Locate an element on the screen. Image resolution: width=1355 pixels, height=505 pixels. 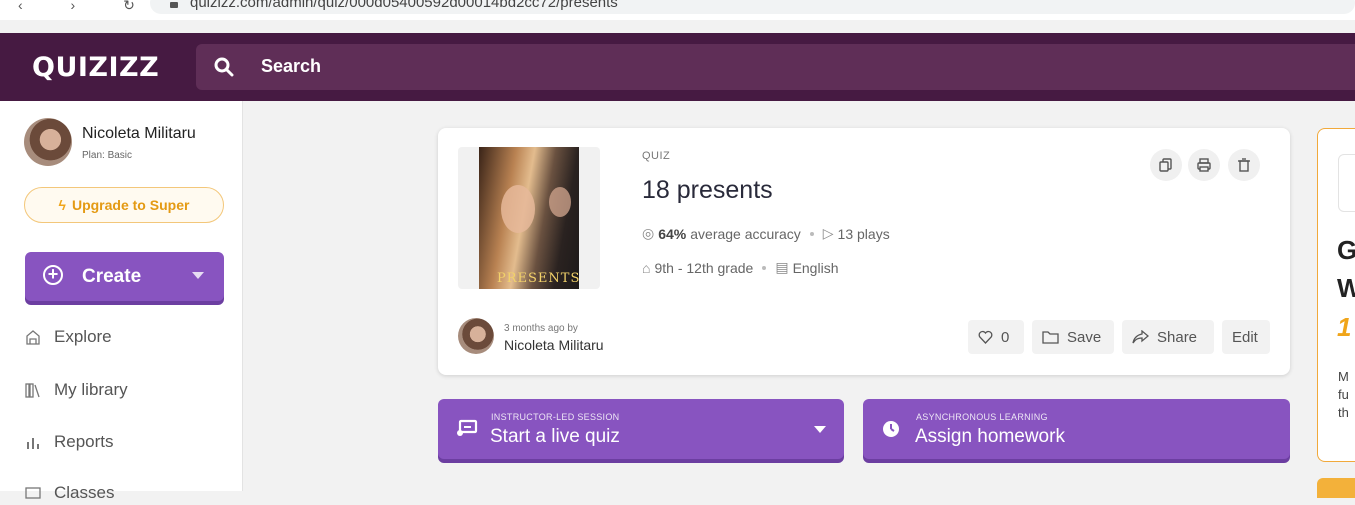
user-plan: Plan: Basic is located at coordinates (107, 155).